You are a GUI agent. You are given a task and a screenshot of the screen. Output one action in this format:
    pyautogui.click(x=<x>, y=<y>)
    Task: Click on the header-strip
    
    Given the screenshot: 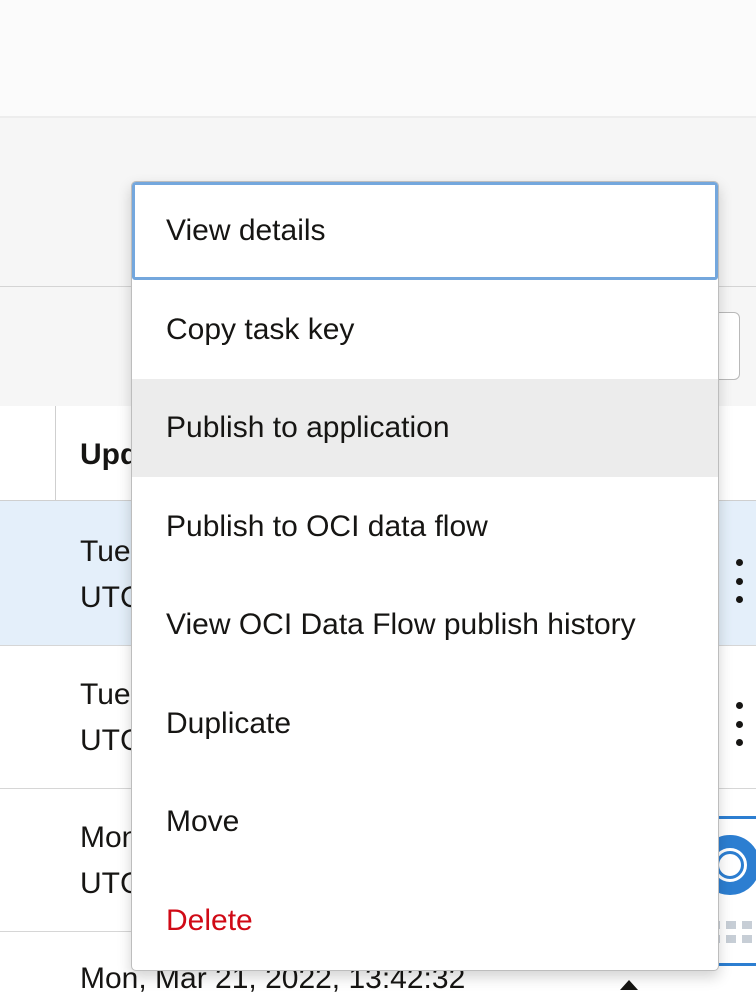 What is the action you would take?
    pyautogui.click(x=378, y=59)
    